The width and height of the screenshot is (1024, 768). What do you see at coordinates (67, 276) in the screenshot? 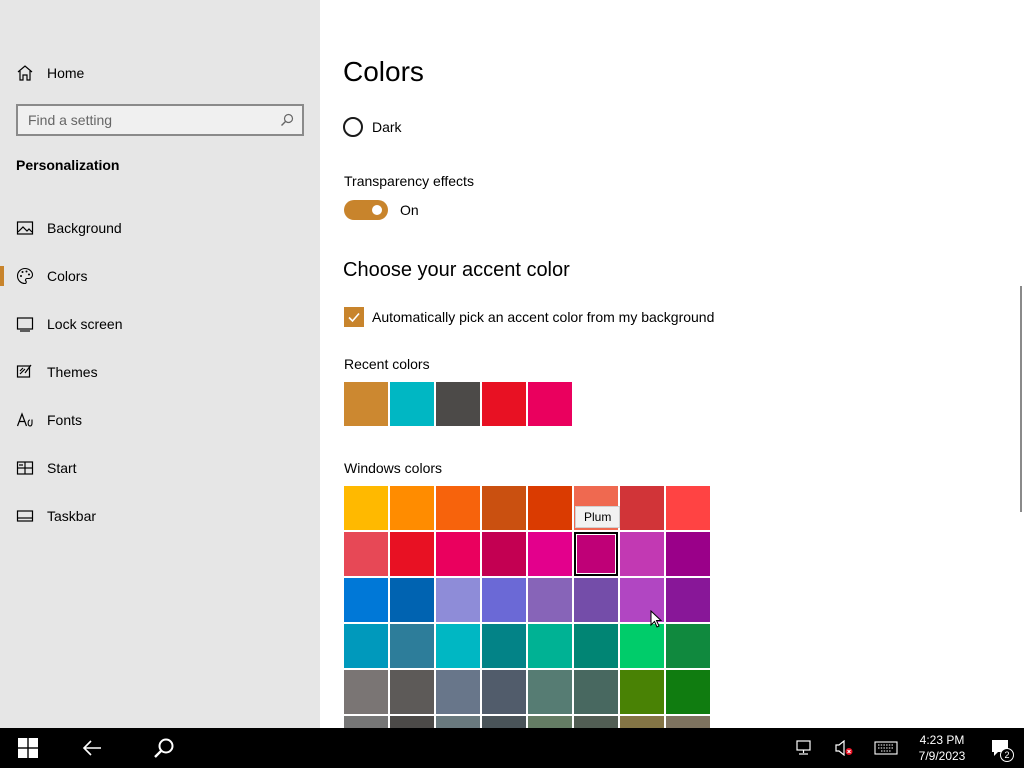
I see `sidebar-item-label: Colors` at bounding box center [67, 276].